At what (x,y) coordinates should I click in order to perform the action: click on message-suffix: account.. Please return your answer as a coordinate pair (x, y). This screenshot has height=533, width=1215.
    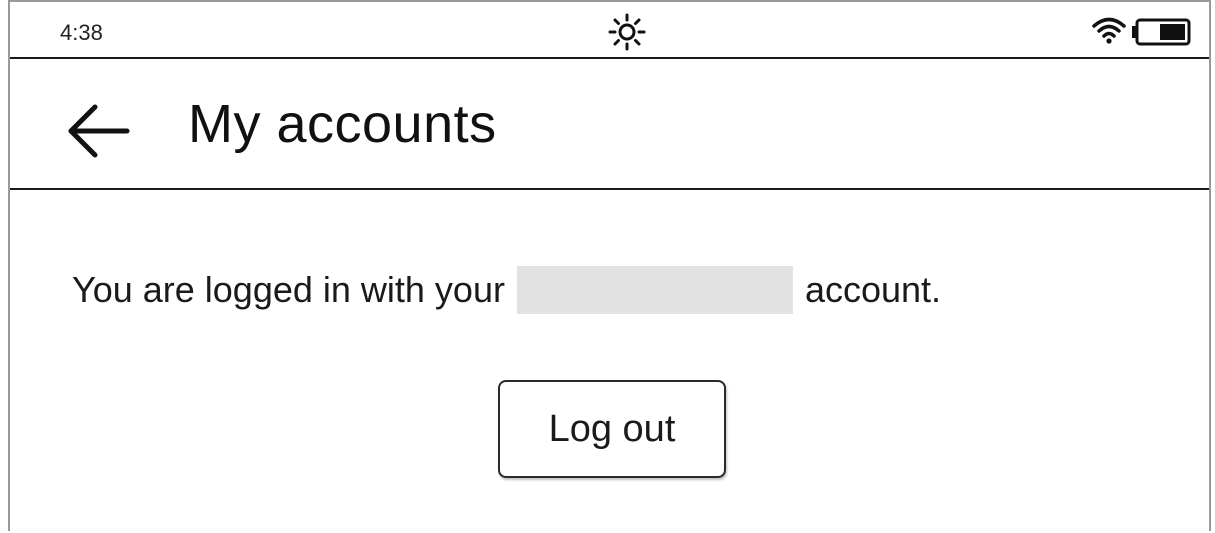
    Looking at the image, I should click on (873, 289).